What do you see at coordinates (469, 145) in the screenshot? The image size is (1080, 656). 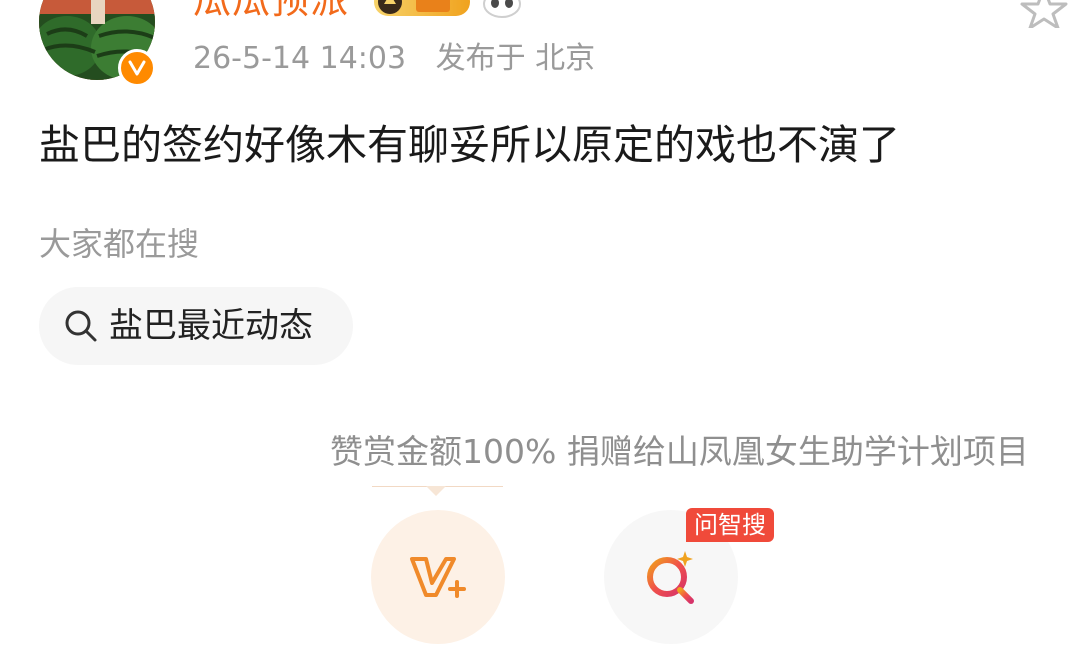 I see `post-text: 盐巴的签约好像木有聊妥所以原定的戏也不演了` at bounding box center [469, 145].